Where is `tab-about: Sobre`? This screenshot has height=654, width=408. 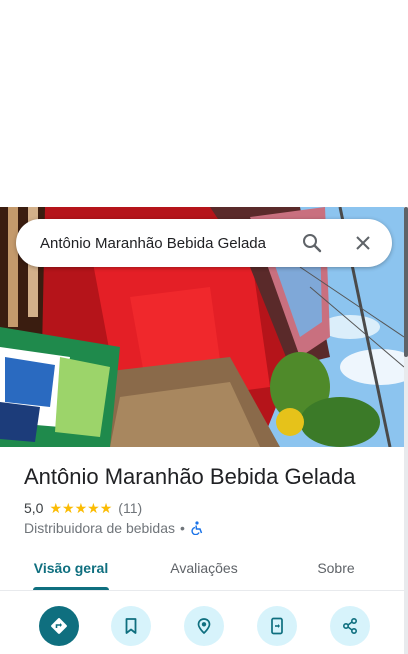
tab-about: Sobre is located at coordinates (336, 570).